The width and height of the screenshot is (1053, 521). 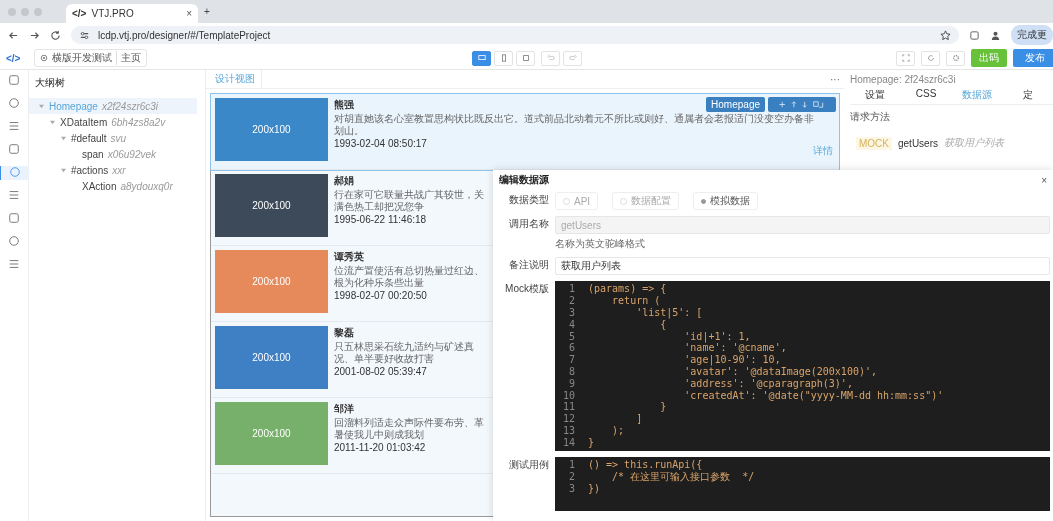 I want to click on date: 1998-02-07 00:20:50, so click(x=380, y=295).